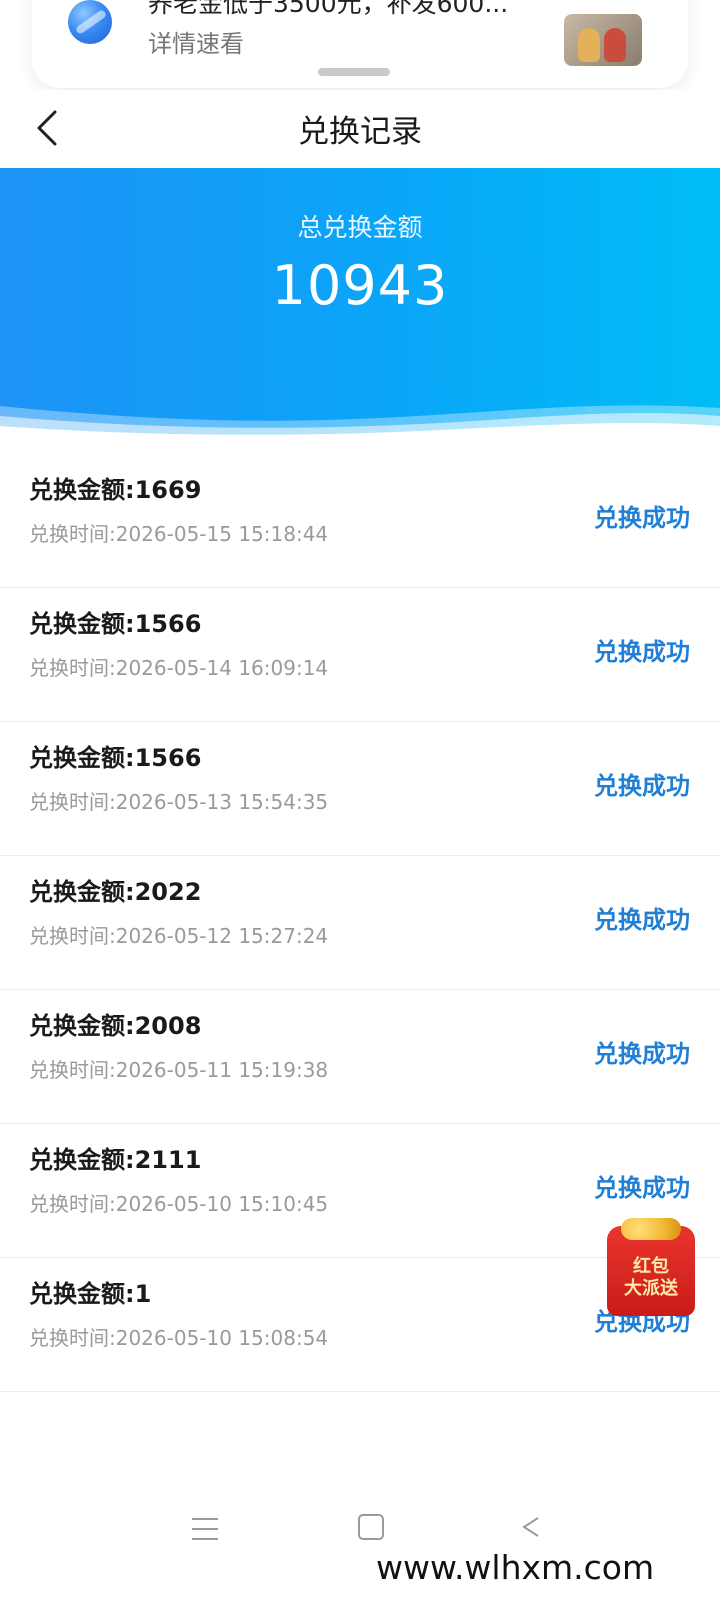 This screenshot has height=1604, width=720. What do you see at coordinates (179, 668) in the screenshot?
I see `record-time: 兑换时间:2026-05-14 16:09:14` at bounding box center [179, 668].